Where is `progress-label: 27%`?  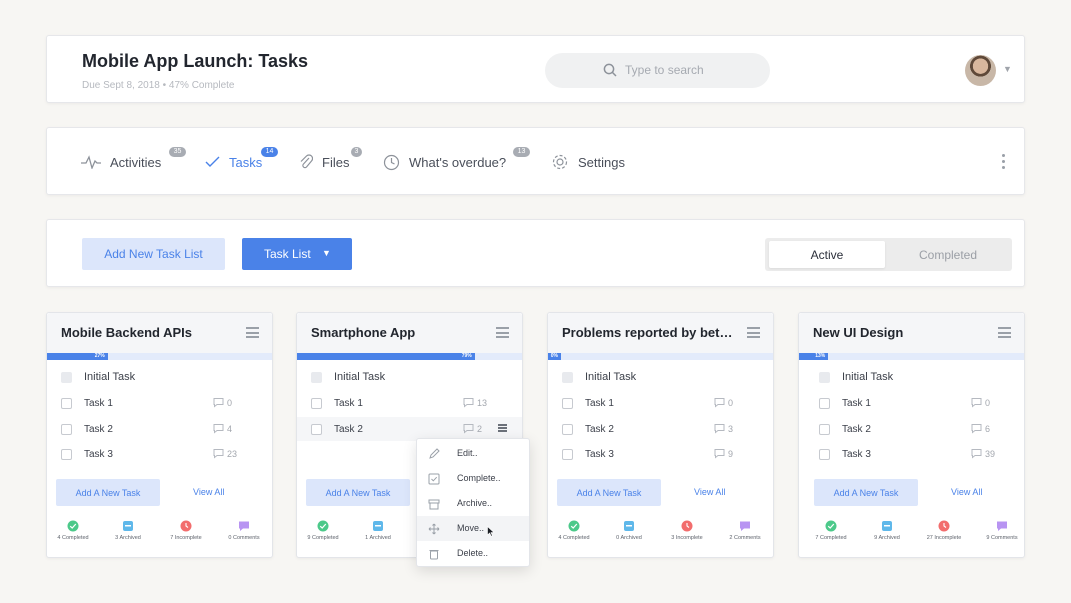 progress-label: 27% is located at coordinates (99, 356).